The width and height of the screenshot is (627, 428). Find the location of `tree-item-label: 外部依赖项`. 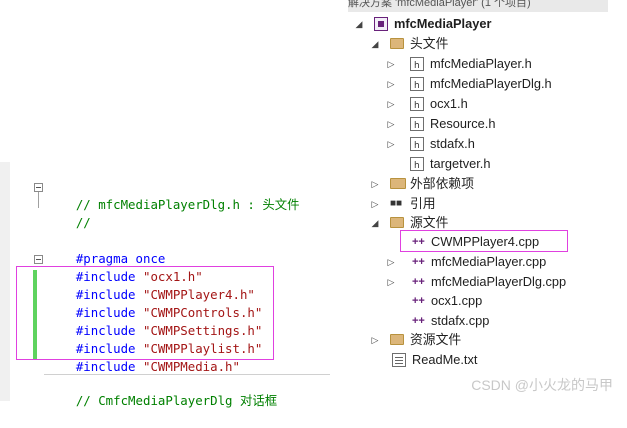

tree-item-label: 外部依赖项 is located at coordinates (442, 183).